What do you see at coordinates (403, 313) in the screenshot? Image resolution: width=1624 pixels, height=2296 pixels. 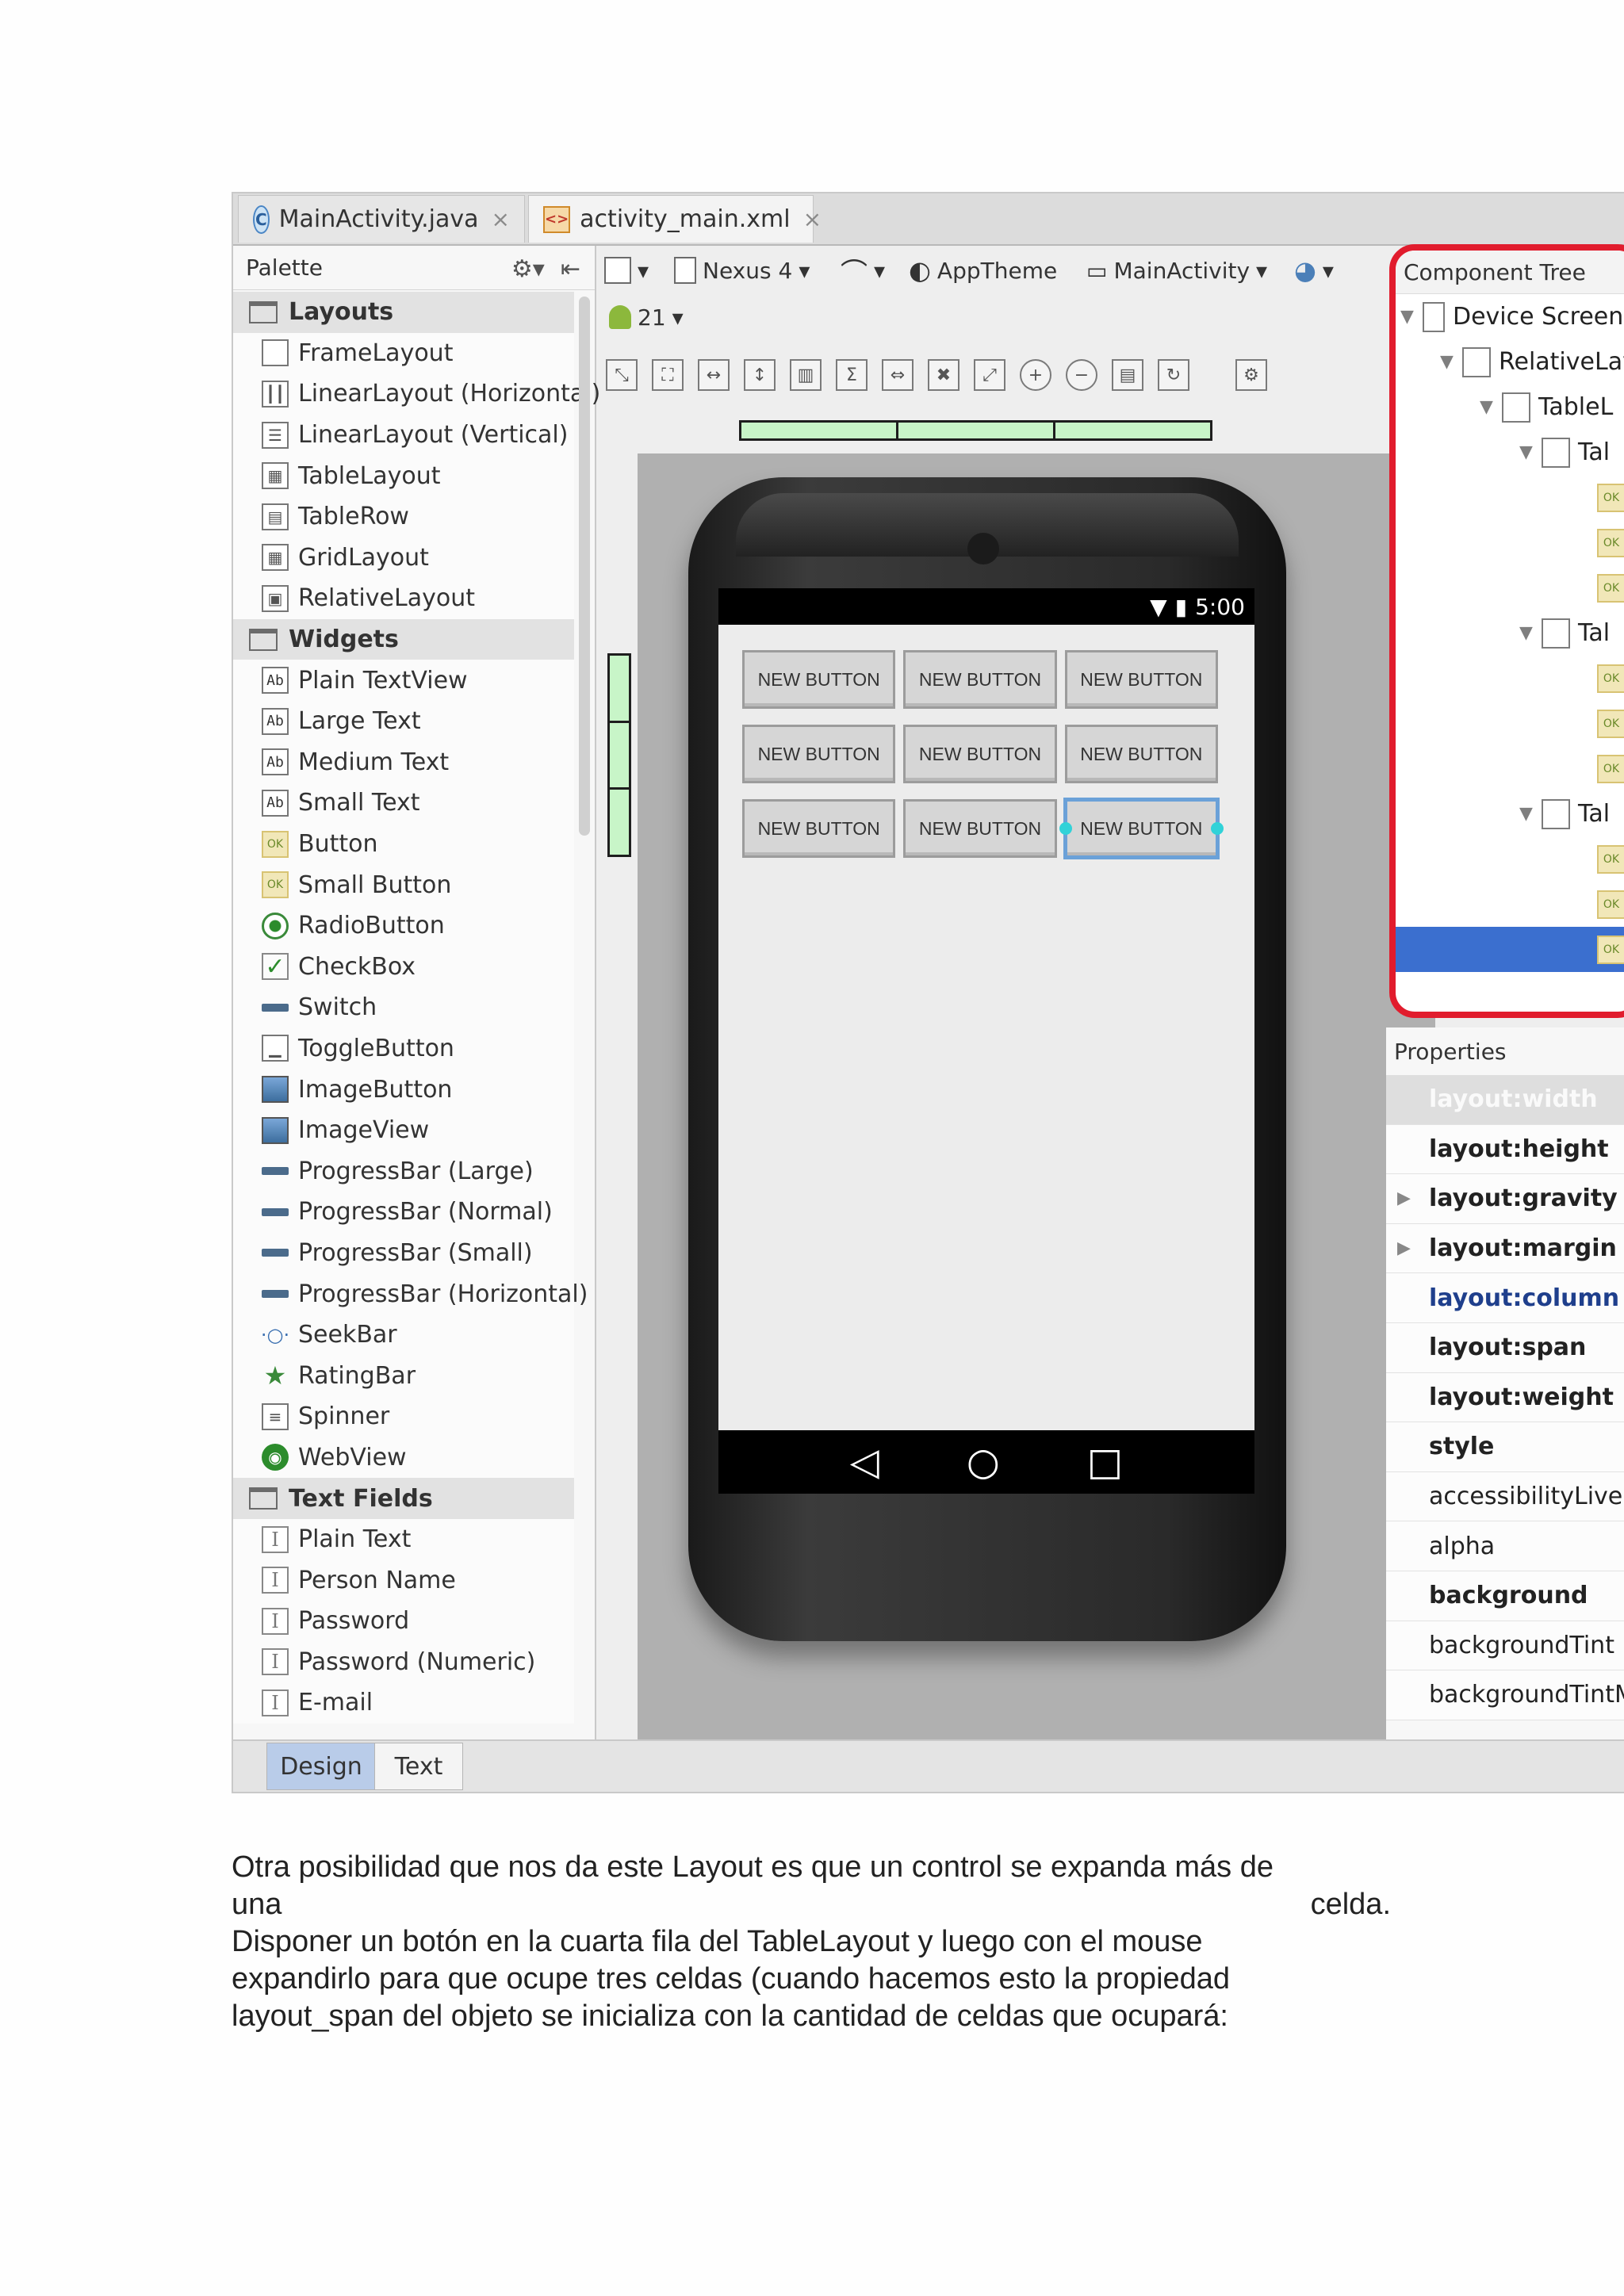 I see `palette-category-layouts: Layouts` at bounding box center [403, 313].